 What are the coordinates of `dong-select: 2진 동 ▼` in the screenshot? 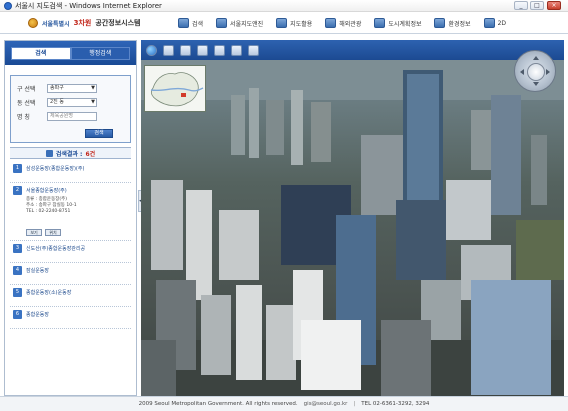 It's located at (72, 102).